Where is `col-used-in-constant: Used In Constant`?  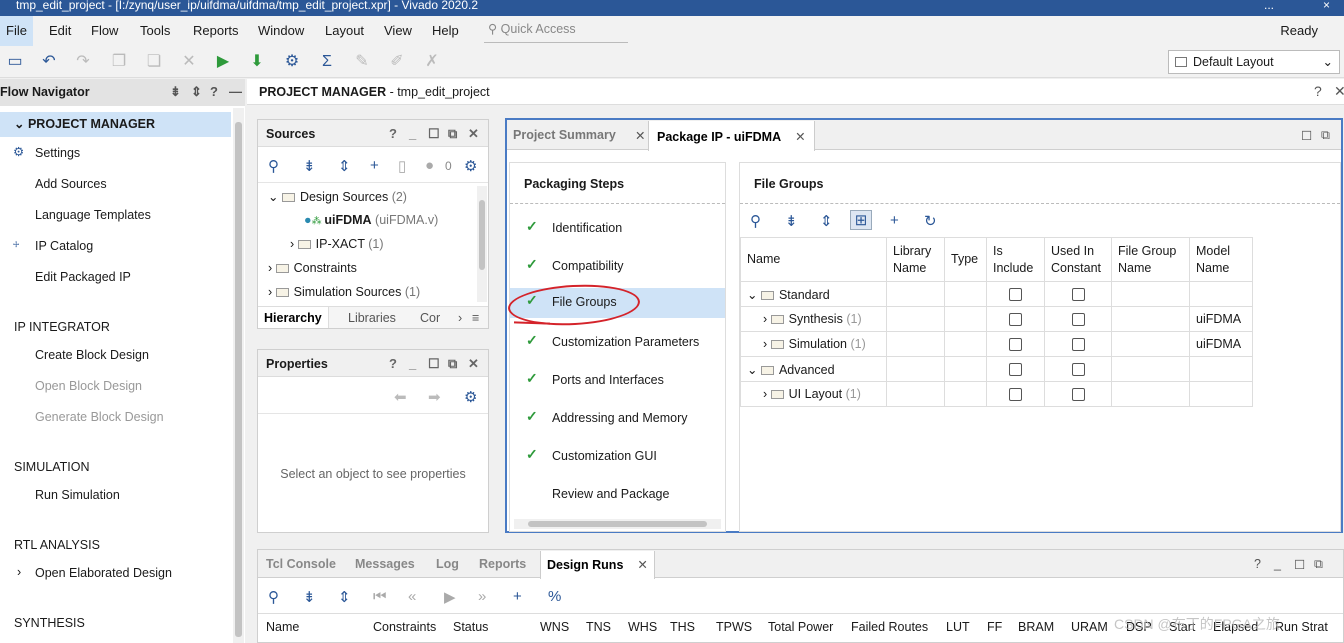 col-used-in-constant: Used In Constant is located at coordinates (1078, 259).